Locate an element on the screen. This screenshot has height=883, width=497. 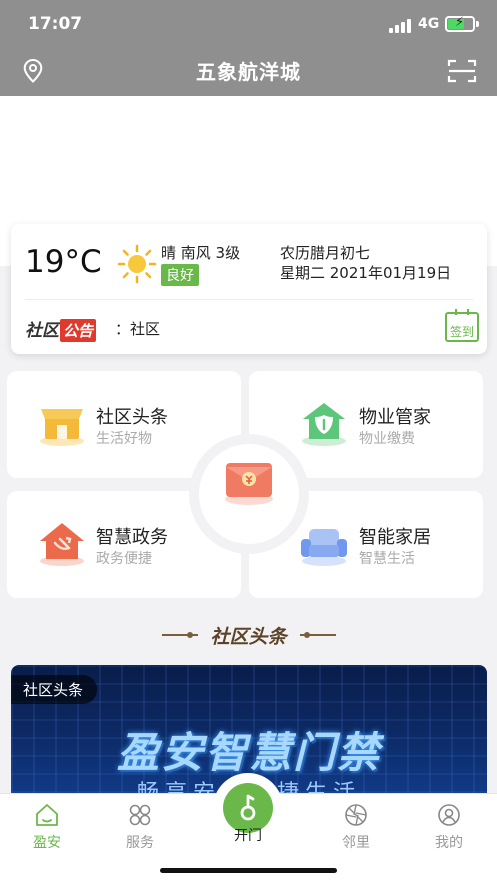
shop-icon is located at coordinates (62, 427).